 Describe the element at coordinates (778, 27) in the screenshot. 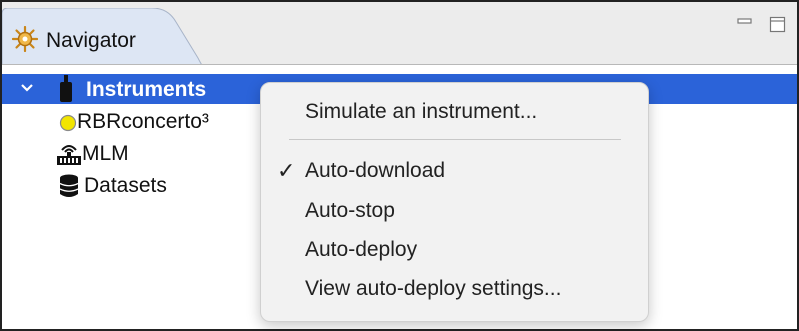

I see `maximize-icon` at that location.